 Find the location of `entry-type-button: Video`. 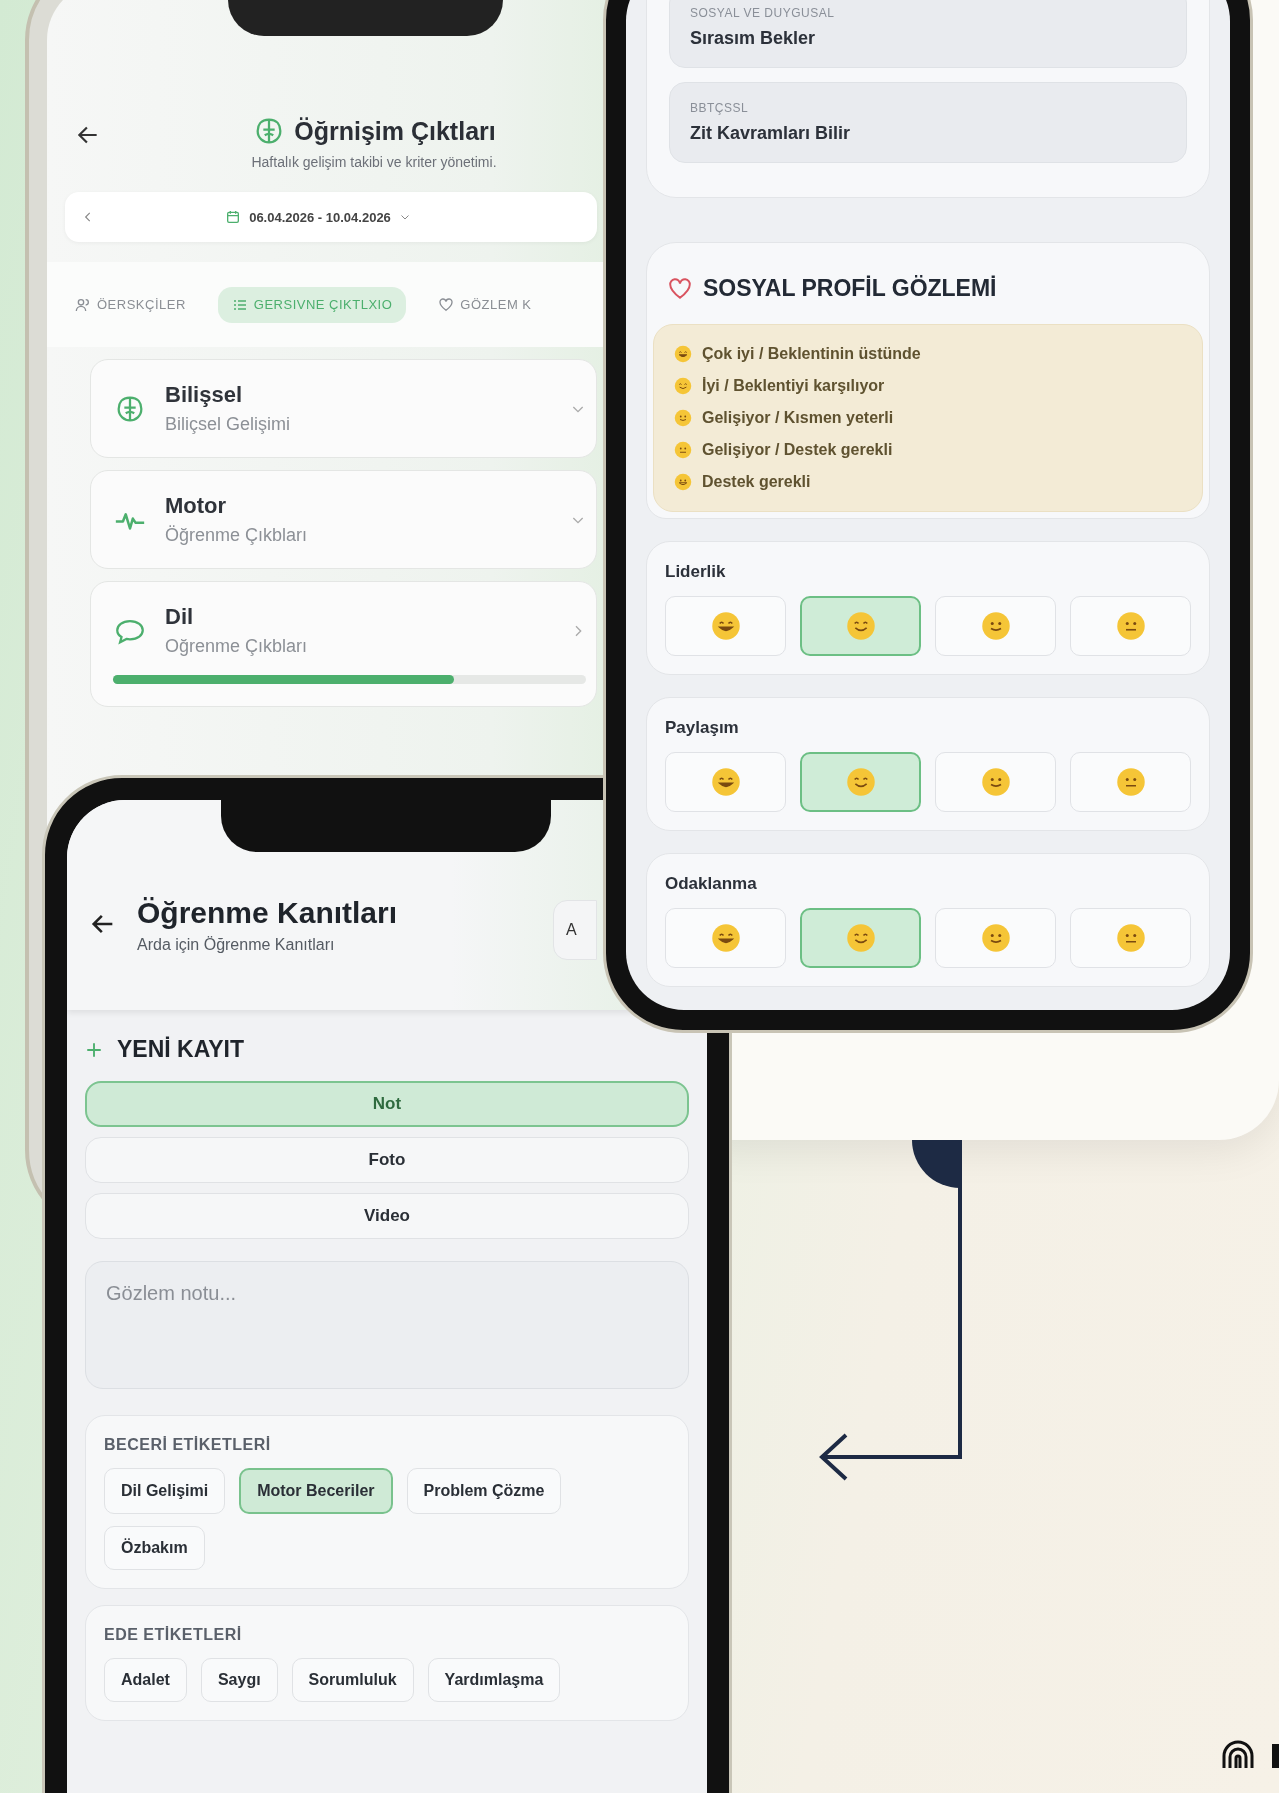

entry-type-button: Video is located at coordinates (387, 1216).